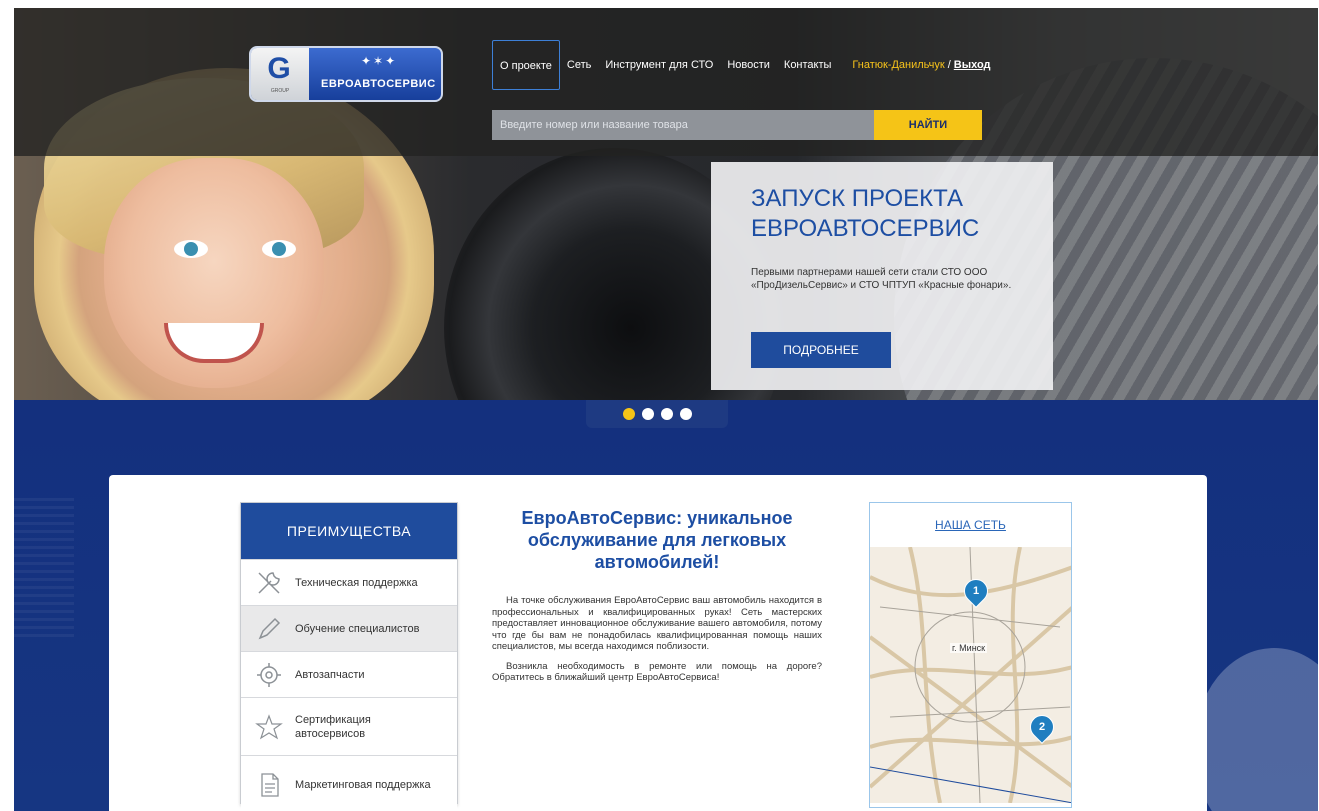  What do you see at coordinates (659, 65) in the screenshot?
I see `nav-item-tools: Инструмент для СТО` at bounding box center [659, 65].